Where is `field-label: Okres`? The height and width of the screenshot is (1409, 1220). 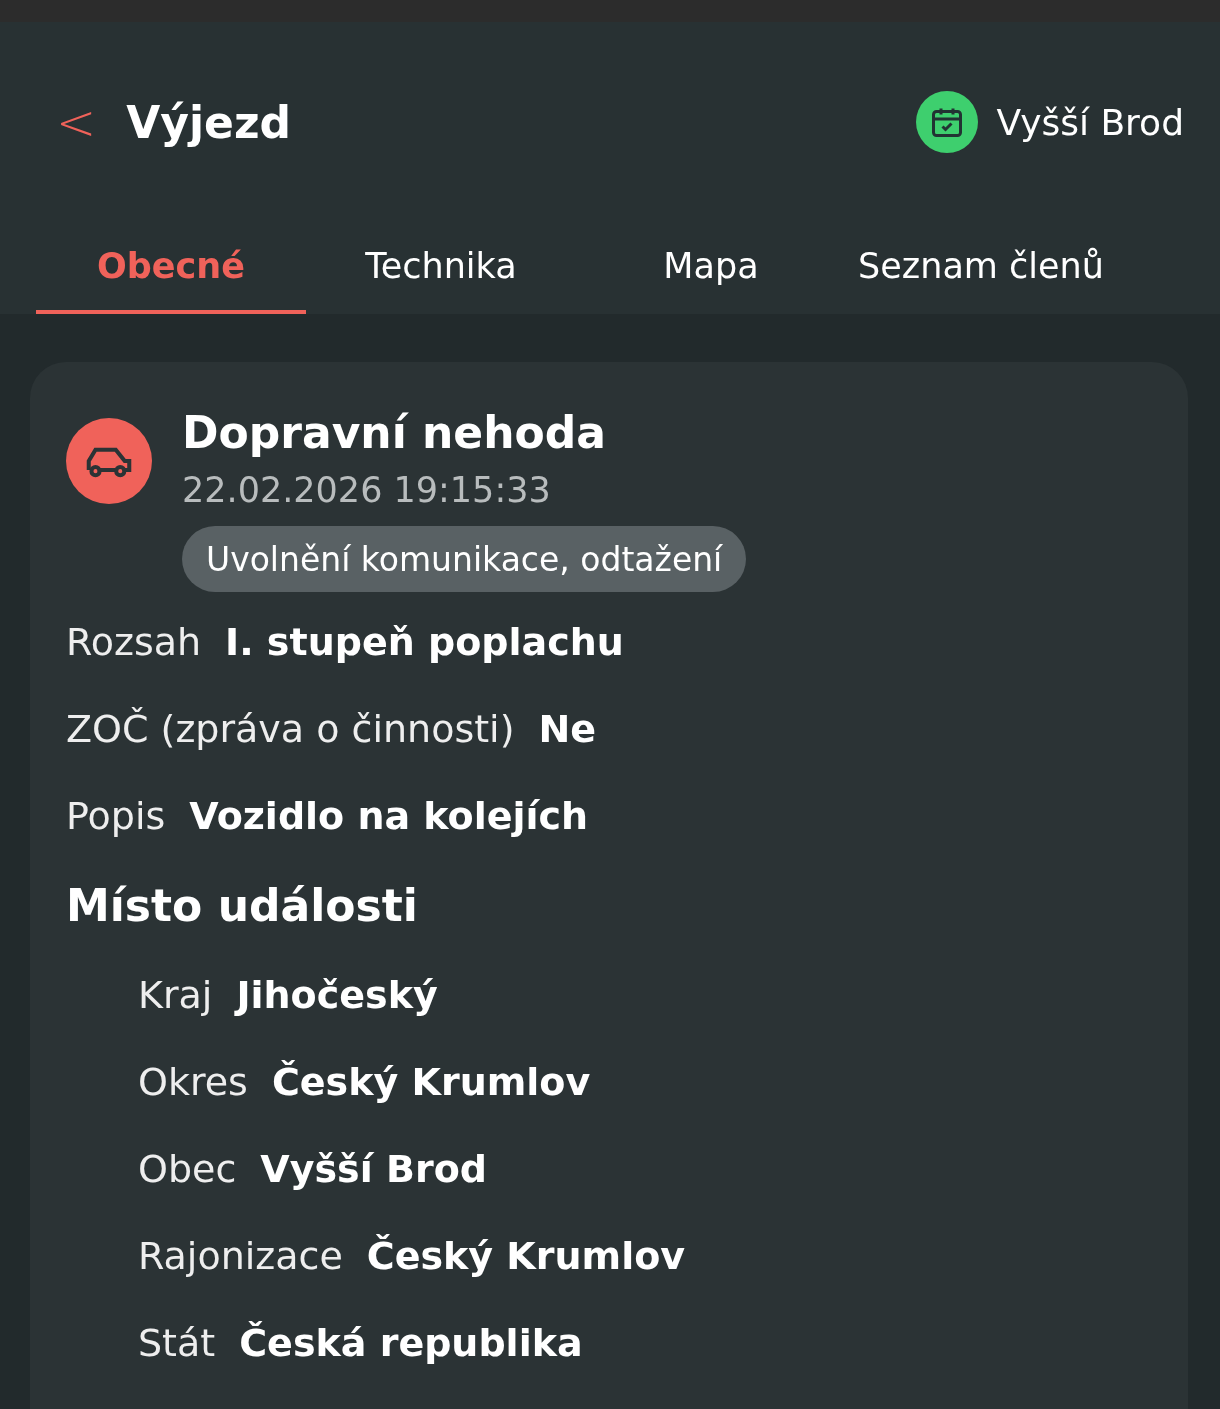 field-label: Okres is located at coordinates (193, 1081).